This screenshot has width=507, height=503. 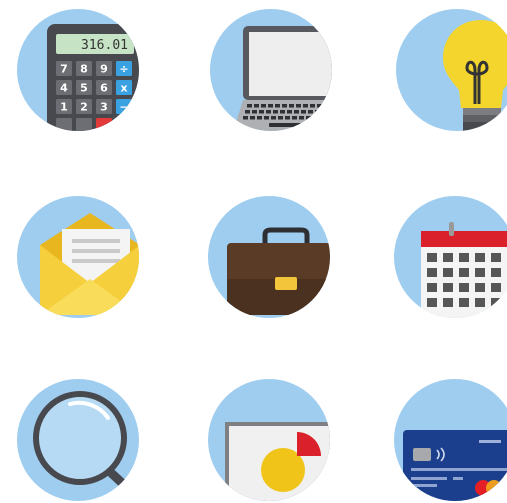 What do you see at coordinates (269, 440) in the screenshot?
I see `chart-report-icon` at bounding box center [269, 440].